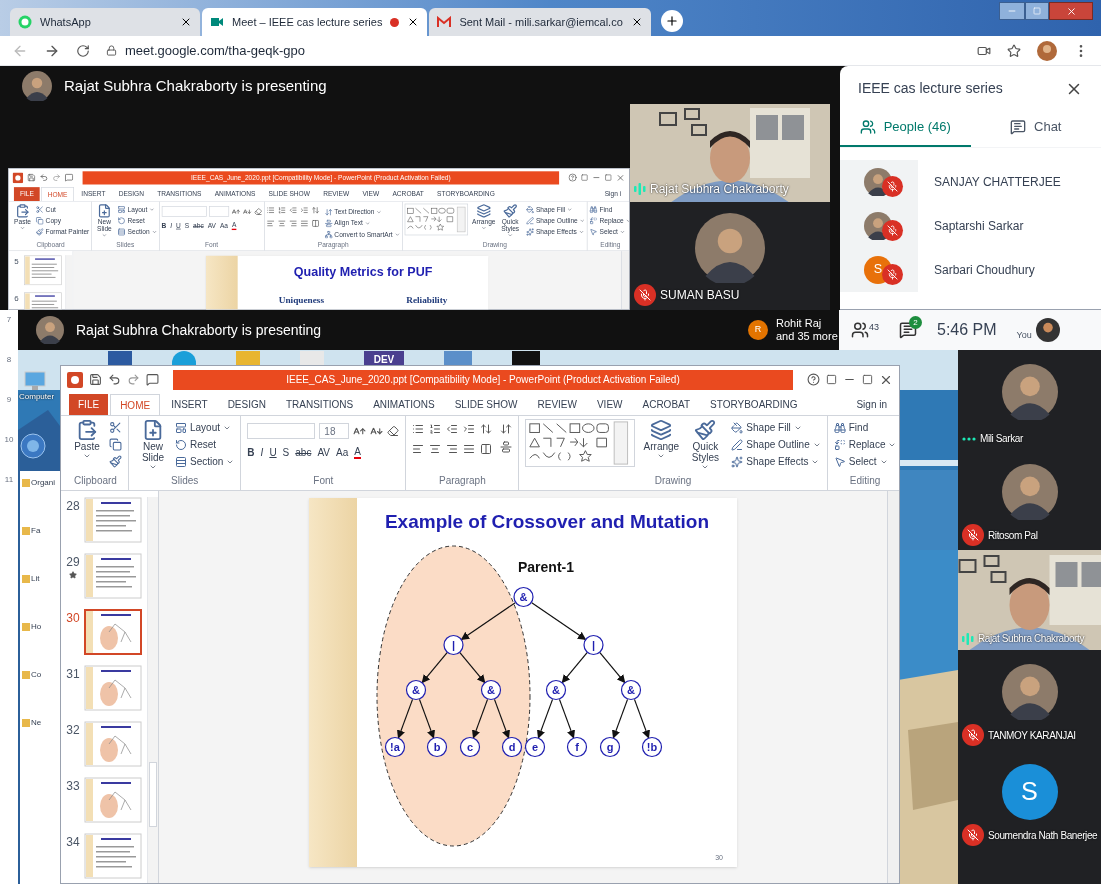  I want to click on chat-bubble-icon, so click(25, 22).